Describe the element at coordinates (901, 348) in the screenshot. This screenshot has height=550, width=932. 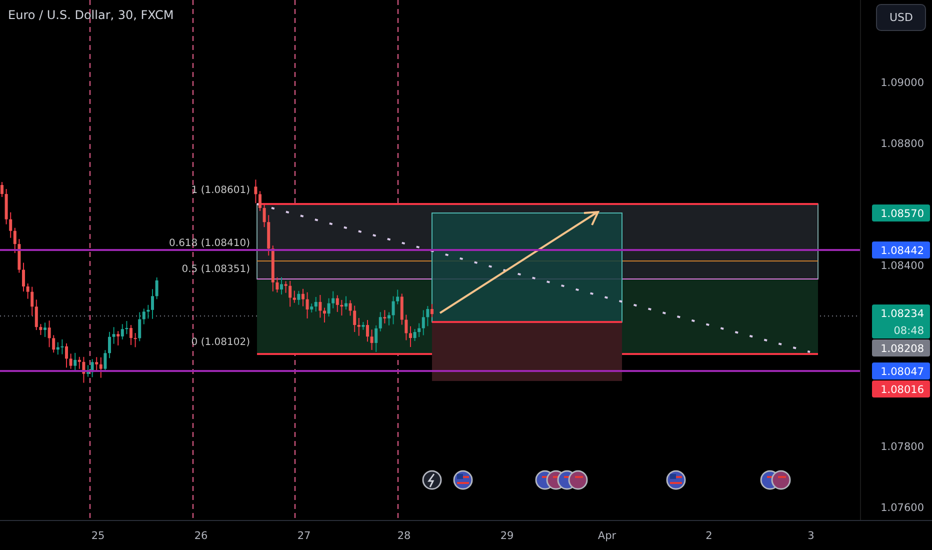
I see `price-tag: 1.08208` at that location.